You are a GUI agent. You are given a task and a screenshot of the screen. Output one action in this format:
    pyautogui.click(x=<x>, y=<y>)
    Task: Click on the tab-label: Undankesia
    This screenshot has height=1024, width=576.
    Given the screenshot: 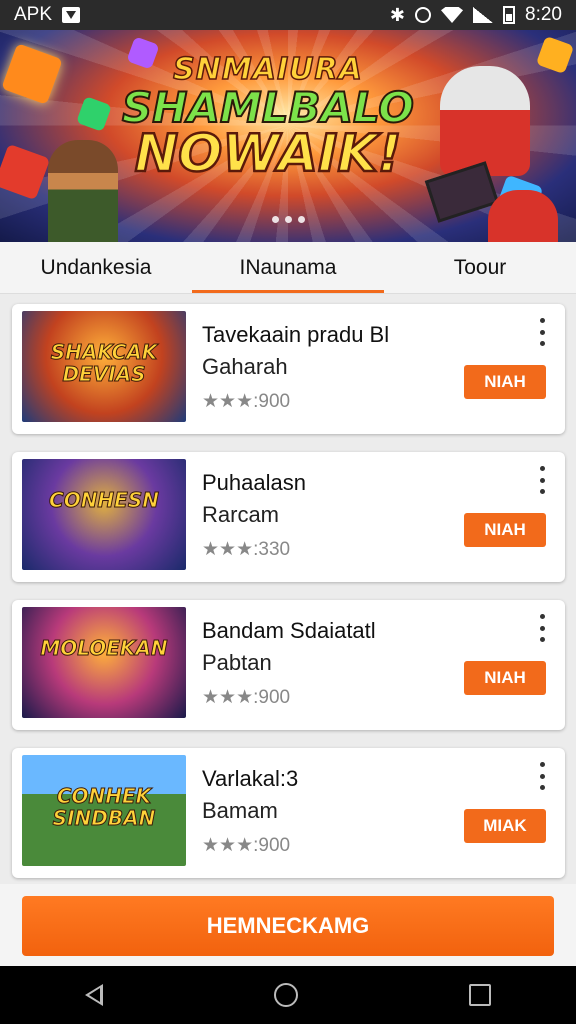 What is the action you would take?
    pyautogui.click(x=96, y=267)
    